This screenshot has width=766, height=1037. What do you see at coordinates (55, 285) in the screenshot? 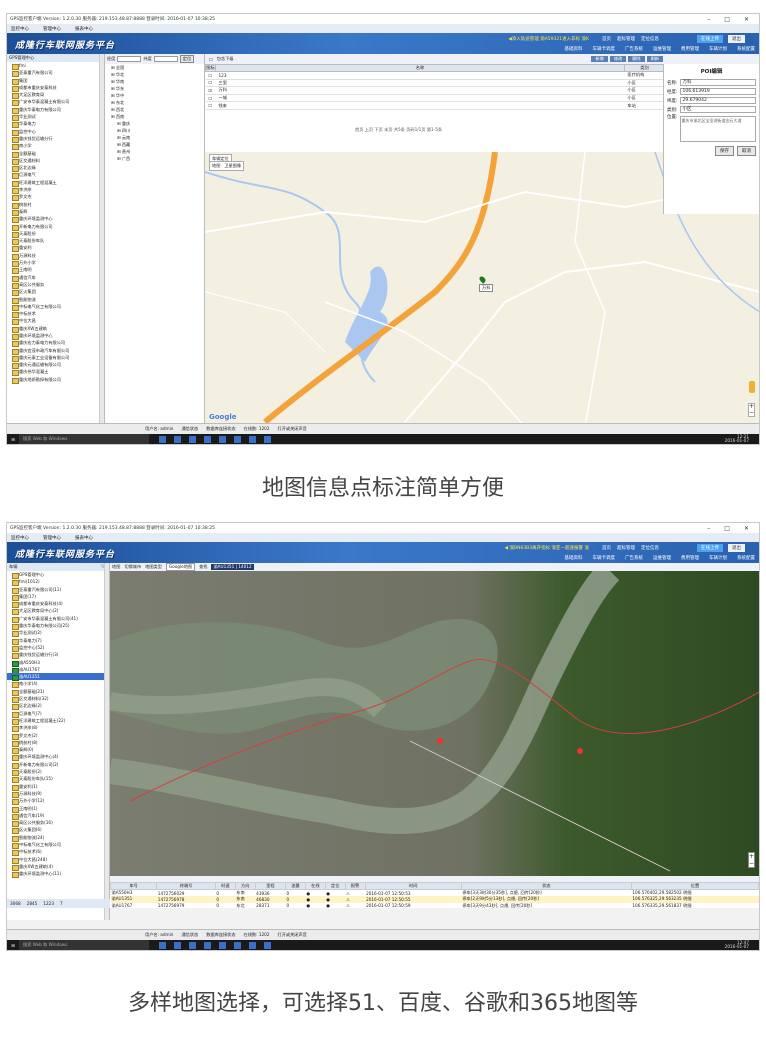
I see `tree-item: 高区公共服务` at bounding box center [55, 285].